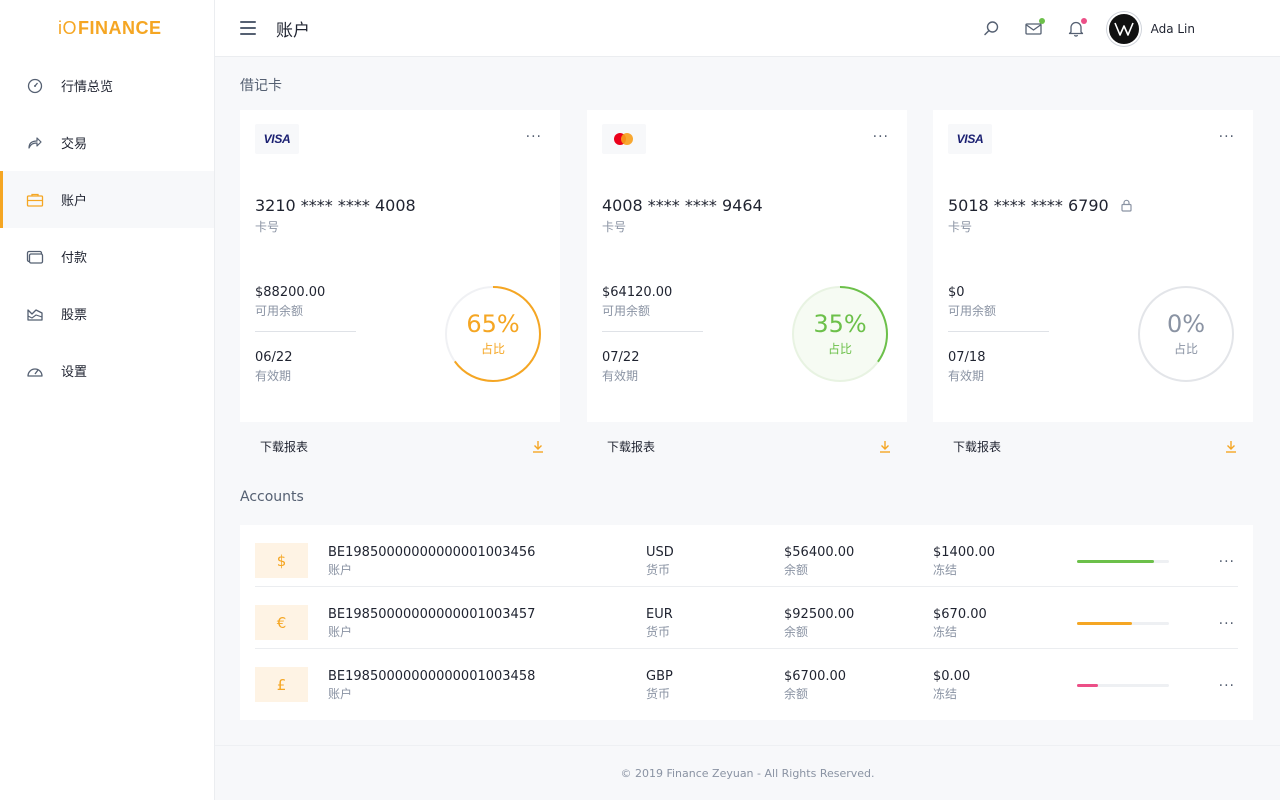 The height and width of the screenshot is (800, 1280). I want to click on accounts-title: Accounts, so click(272, 497).